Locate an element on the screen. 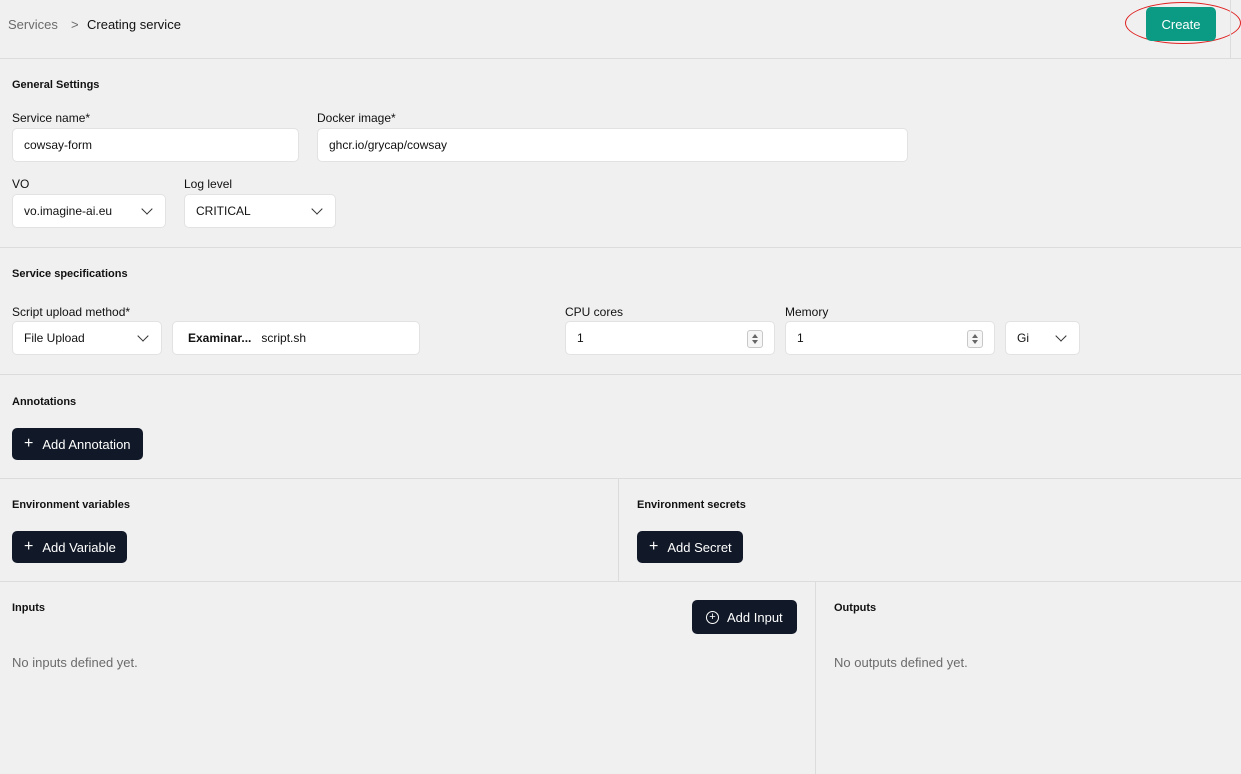 The width and height of the screenshot is (1241, 774). header-divider is located at coordinates (1230, 29).